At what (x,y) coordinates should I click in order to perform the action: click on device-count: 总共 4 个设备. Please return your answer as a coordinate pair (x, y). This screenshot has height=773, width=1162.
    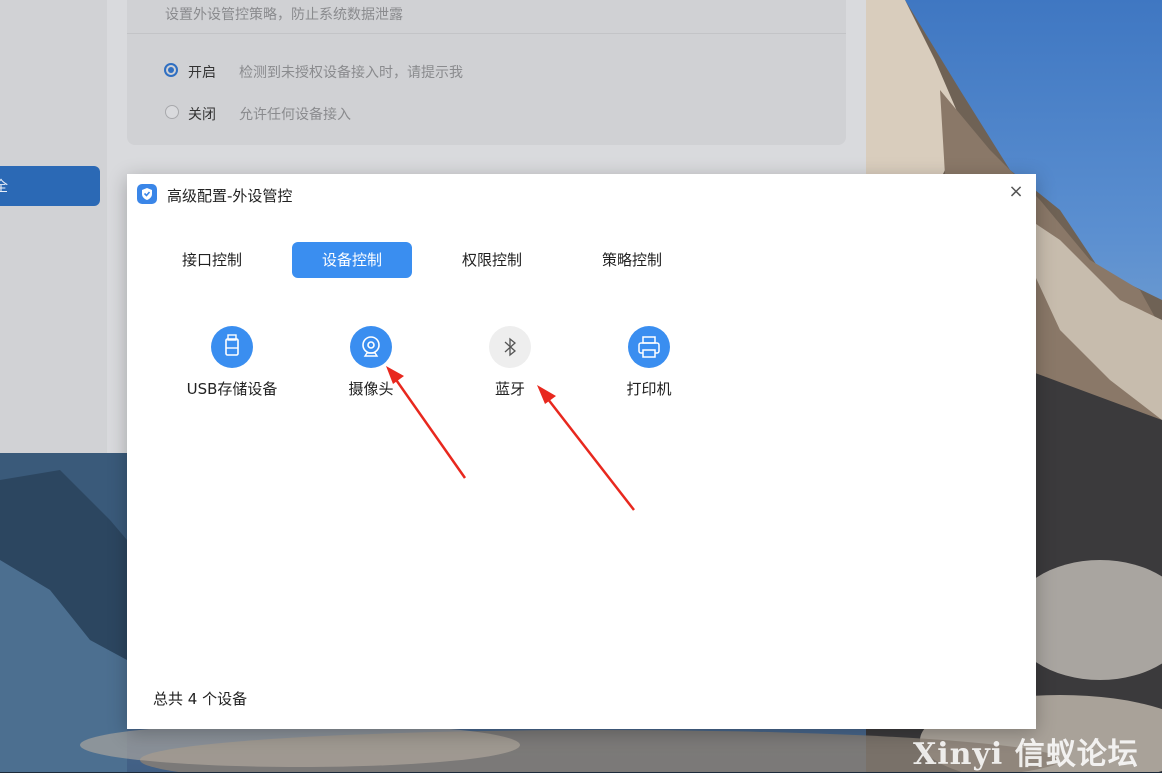
    Looking at the image, I should click on (200, 699).